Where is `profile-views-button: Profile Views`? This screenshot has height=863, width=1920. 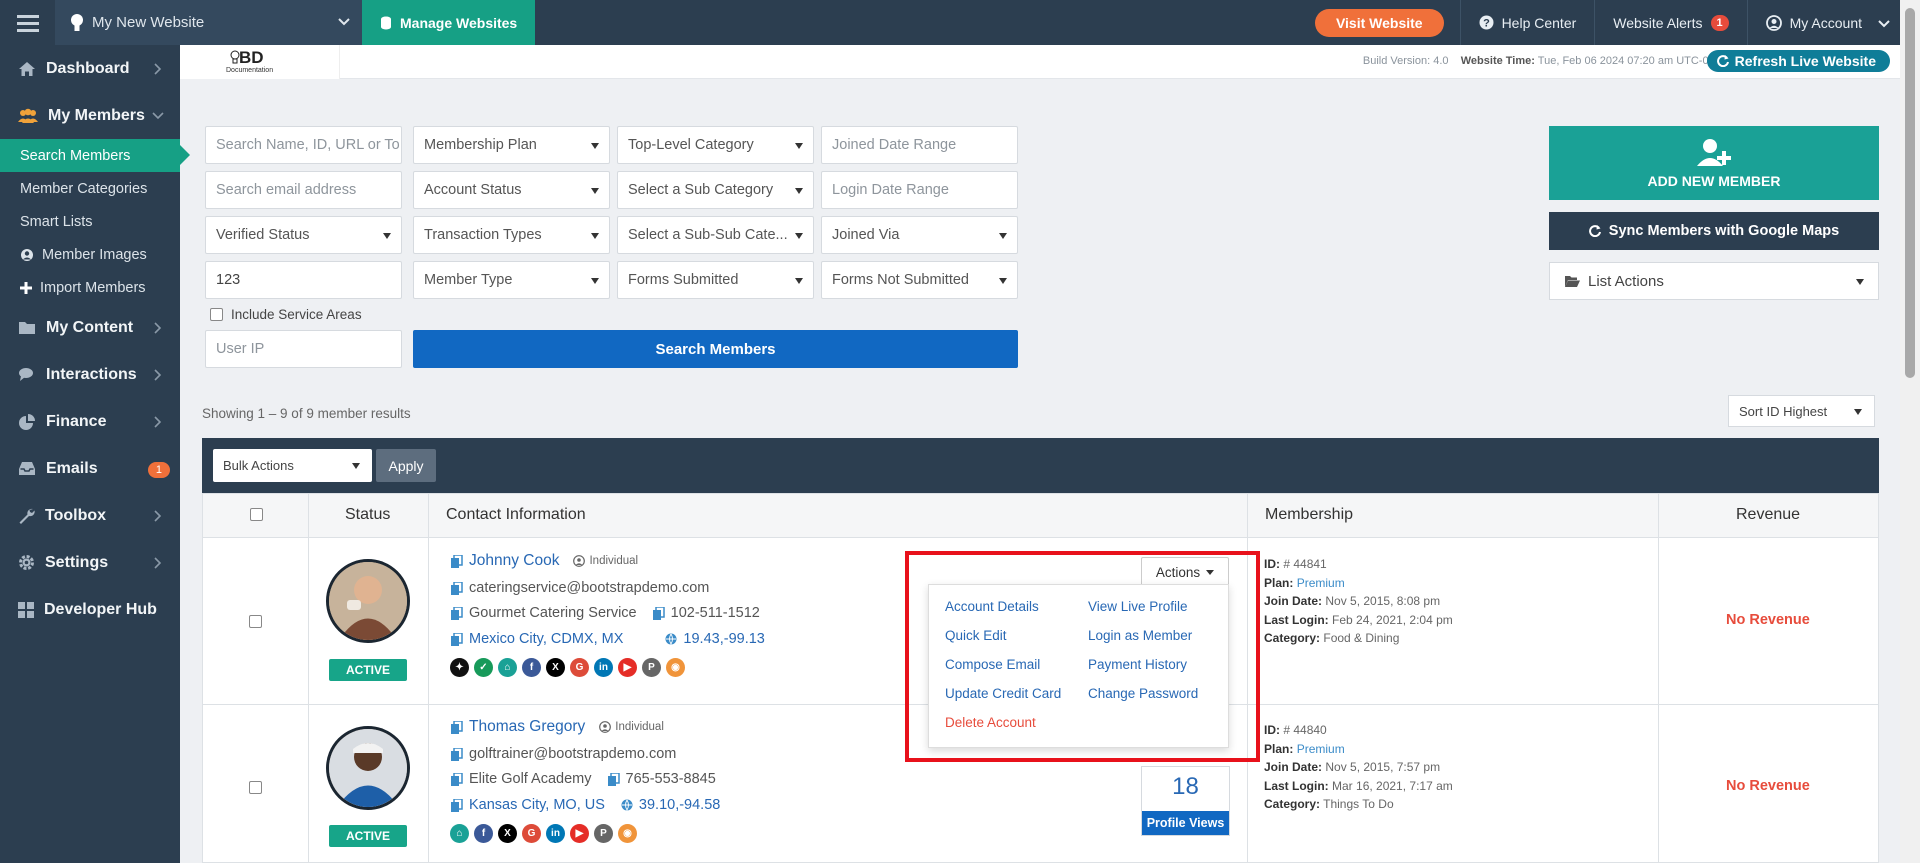
profile-views-button: Profile Views is located at coordinates (1185, 823).